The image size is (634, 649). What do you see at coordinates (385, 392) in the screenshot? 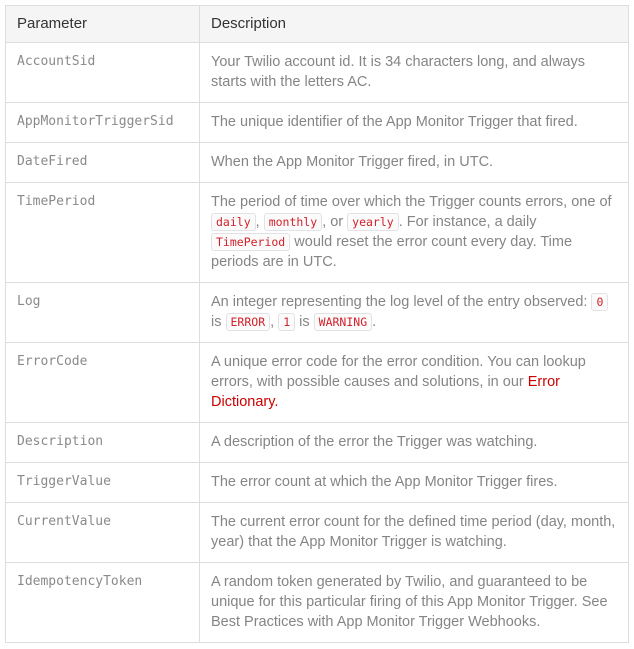
I see `error-dictionary-link: Error Dictionary` at bounding box center [385, 392].